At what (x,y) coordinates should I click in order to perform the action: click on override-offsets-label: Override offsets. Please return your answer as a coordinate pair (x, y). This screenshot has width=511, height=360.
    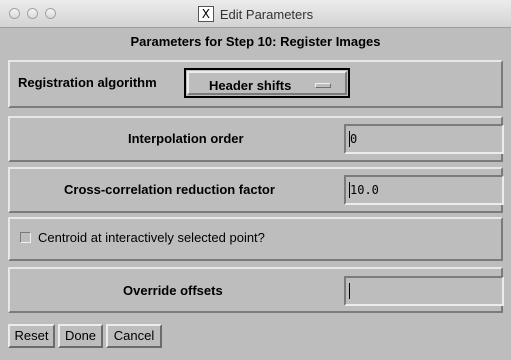
    Looking at the image, I should click on (173, 290).